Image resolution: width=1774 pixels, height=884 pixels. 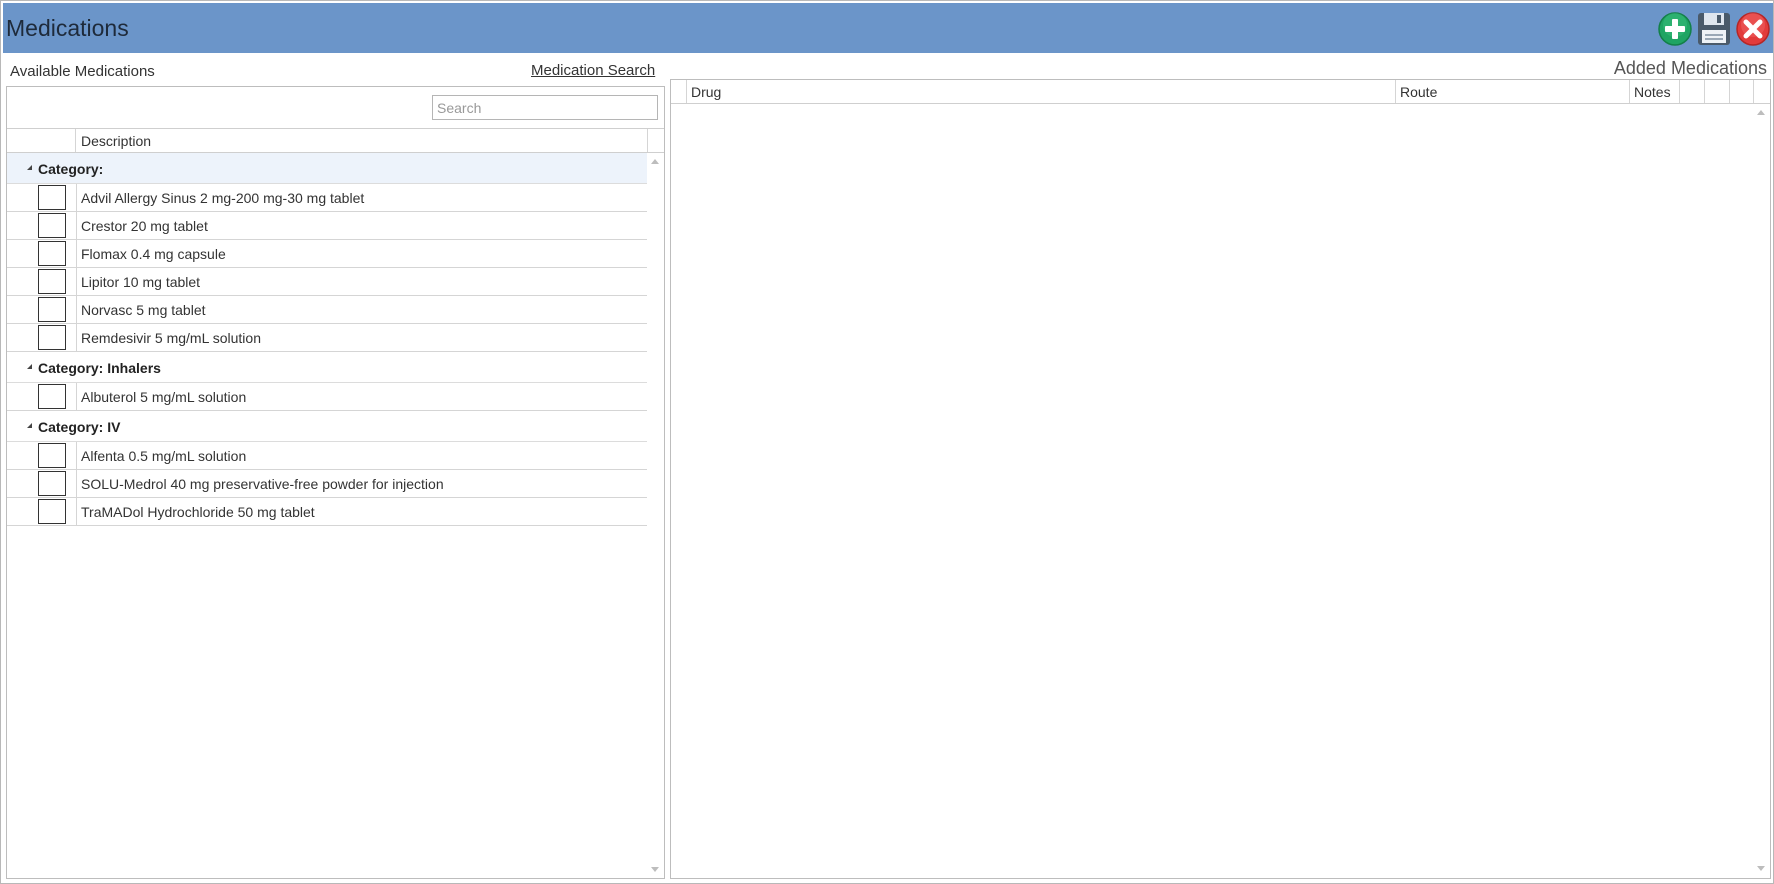 What do you see at coordinates (144, 226) in the screenshot?
I see `medication-description: Crestor 20 mg tablet` at bounding box center [144, 226].